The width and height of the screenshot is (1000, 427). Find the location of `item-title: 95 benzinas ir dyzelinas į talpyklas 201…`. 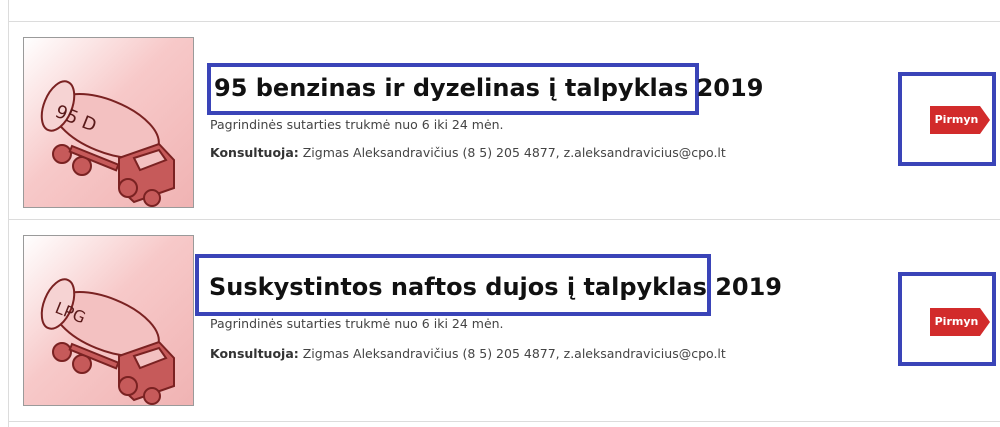

item-title: 95 benzinas ir dyzelinas į talpyklas 201… is located at coordinates (488, 88).